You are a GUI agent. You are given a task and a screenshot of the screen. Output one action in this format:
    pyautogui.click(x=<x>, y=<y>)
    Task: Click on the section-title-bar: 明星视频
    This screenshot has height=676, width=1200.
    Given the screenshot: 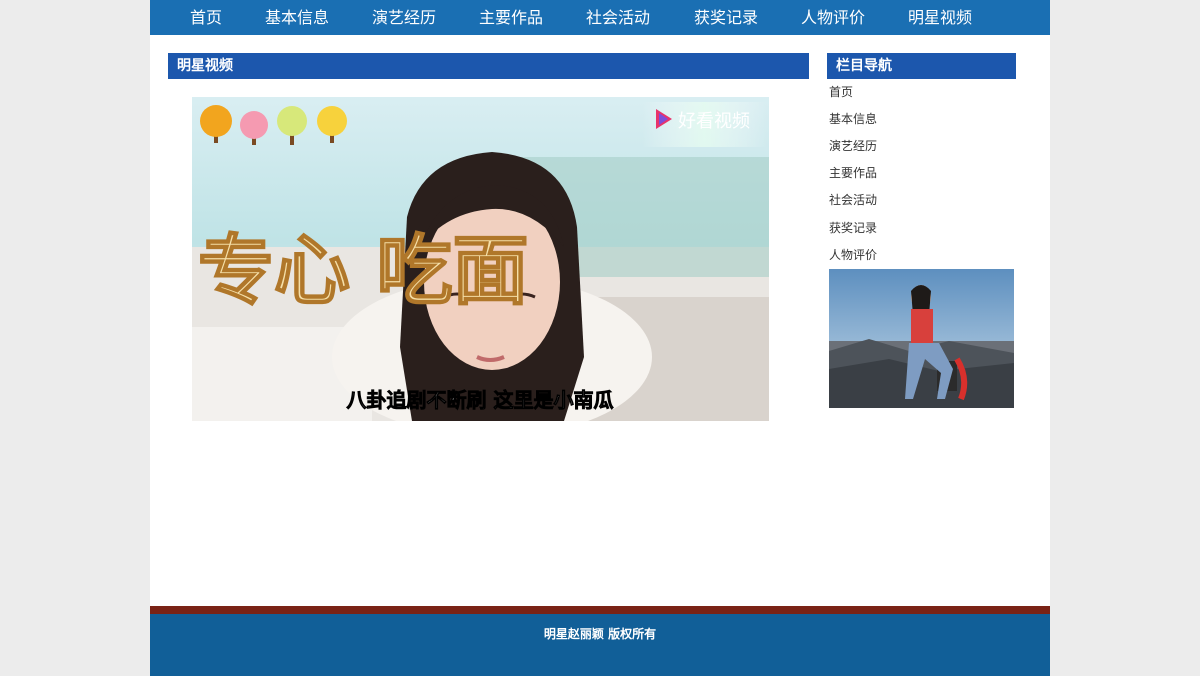 What is the action you would take?
    pyautogui.click(x=488, y=66)
    